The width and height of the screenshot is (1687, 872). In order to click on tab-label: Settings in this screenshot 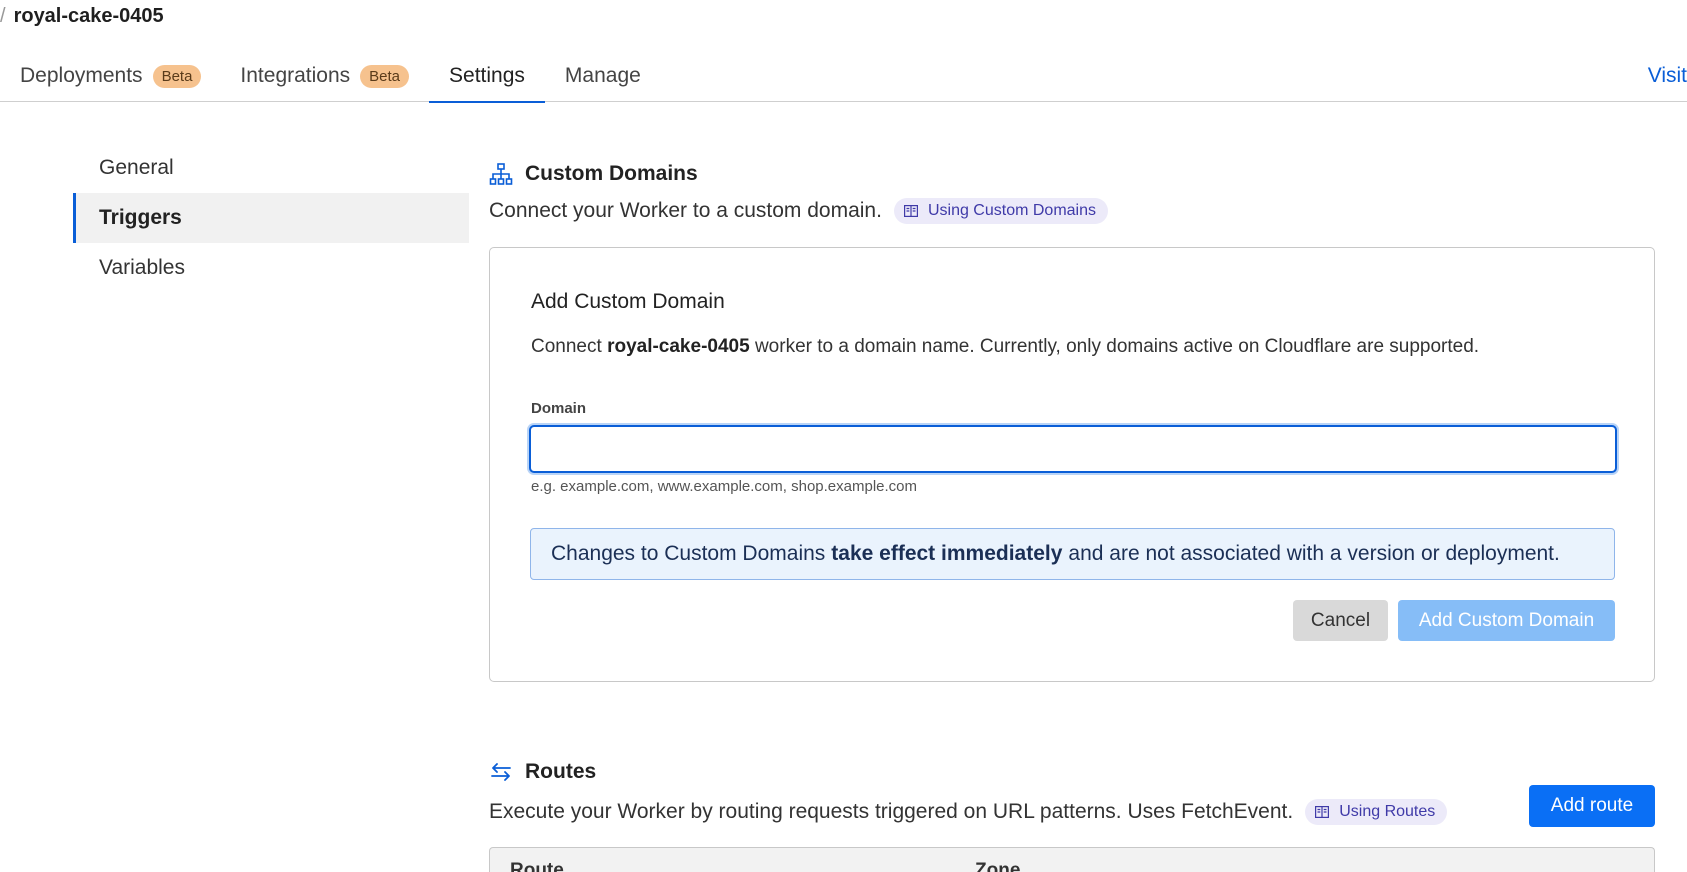, I will do `click(487, 75)`.